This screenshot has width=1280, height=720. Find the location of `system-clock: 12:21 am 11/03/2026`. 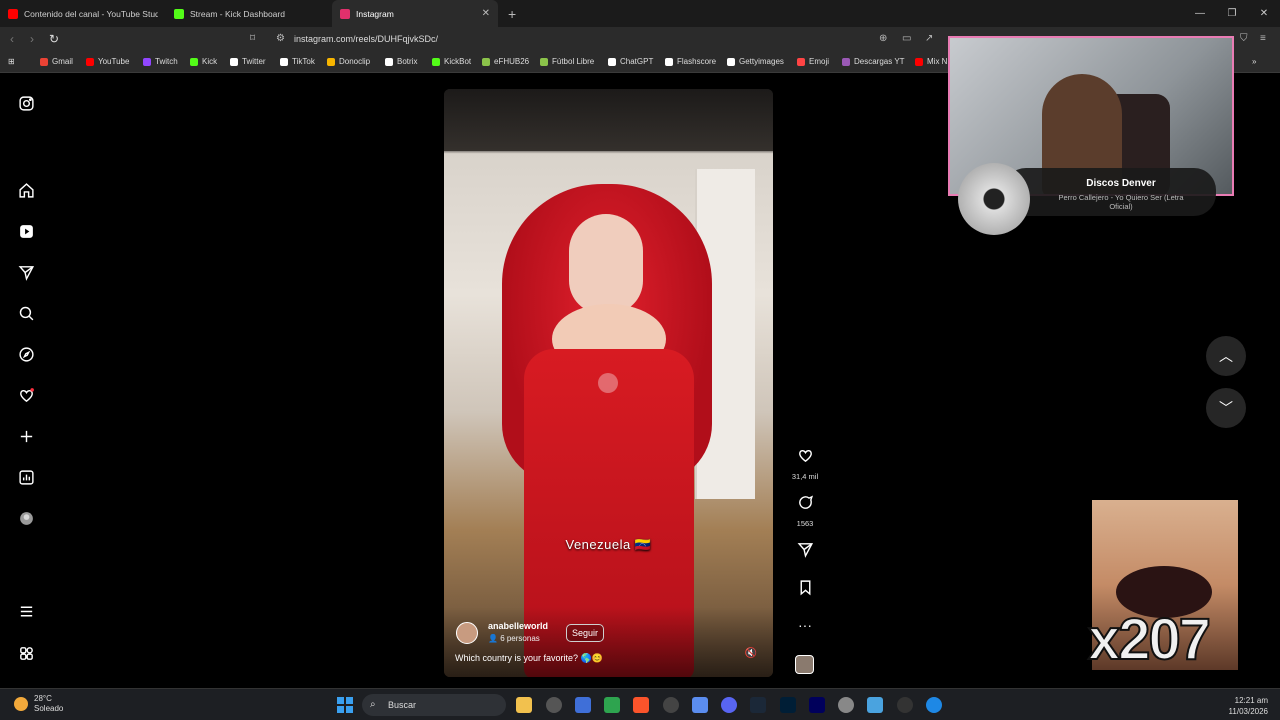

system-clock: 12:21 am 11/03/2026 is located at coordinates (1248, 706).